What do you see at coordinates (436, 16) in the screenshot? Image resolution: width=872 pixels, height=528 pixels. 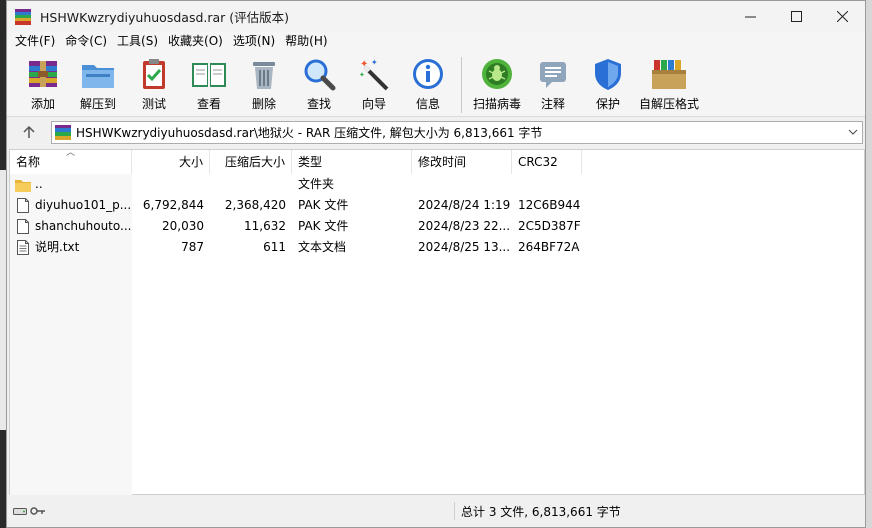 I see `title-bar: HSHWKwzrydiyuhuosdasd.rar (评估版本)` at bounding box center [436, 16].